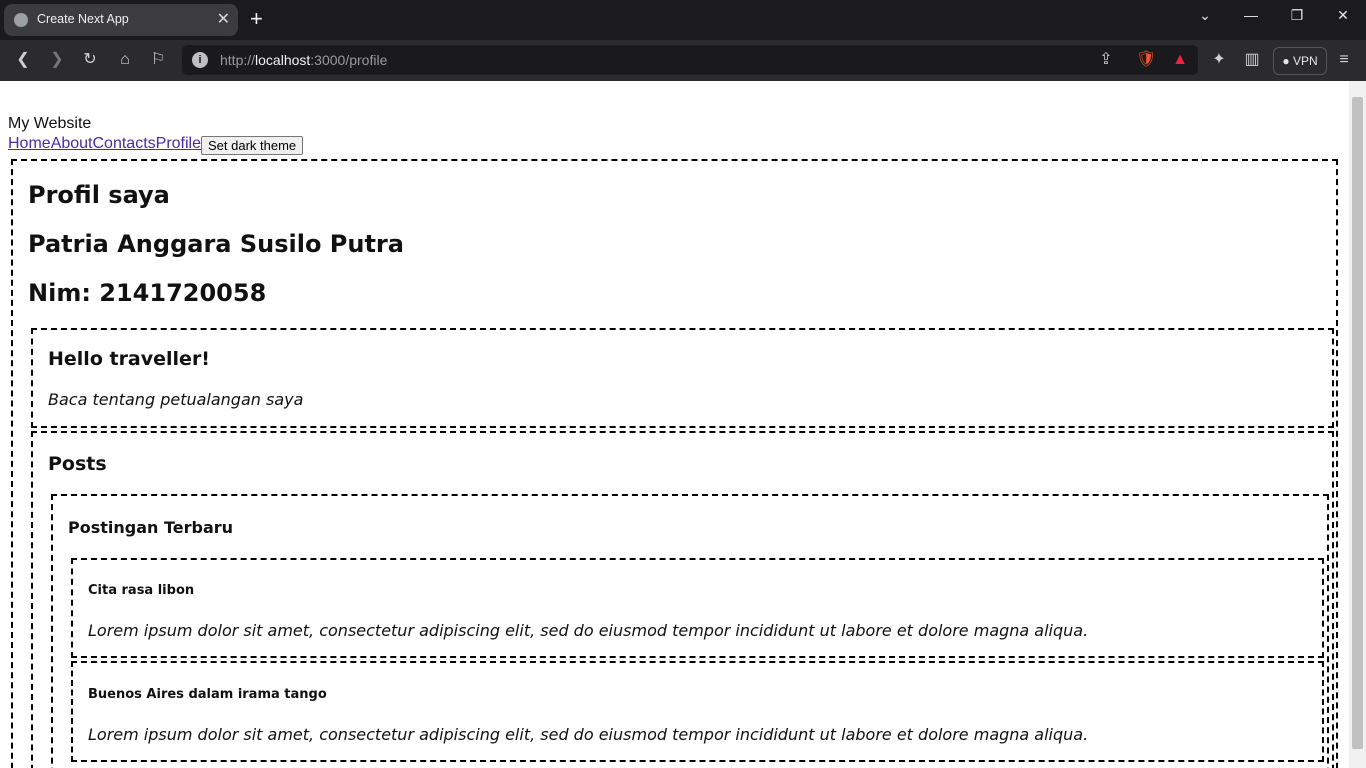  What do you see at coordinates (1252, 60) in the screenshot?
I see `sidebar-icon: ▥` at bounding box center [1252, 60].